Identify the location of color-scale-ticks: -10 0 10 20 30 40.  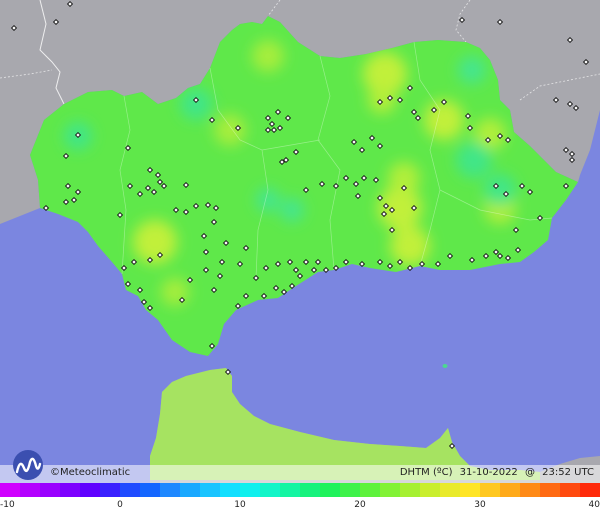
(300, 507).